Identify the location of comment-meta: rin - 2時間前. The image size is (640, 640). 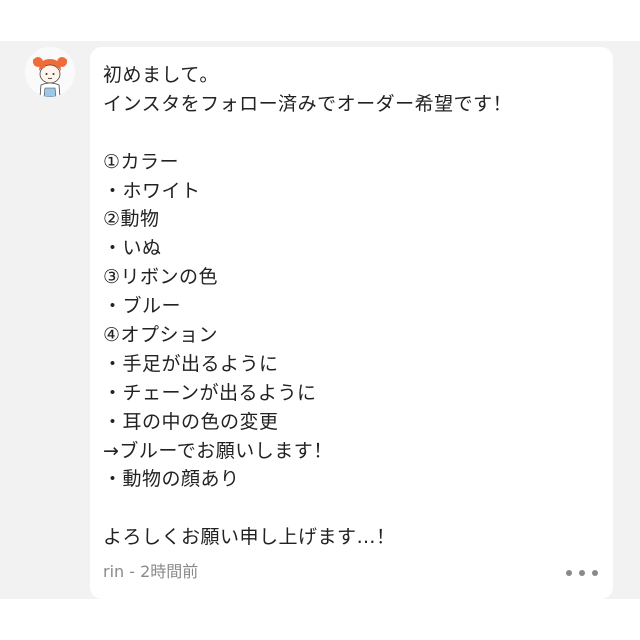
(151, 571).